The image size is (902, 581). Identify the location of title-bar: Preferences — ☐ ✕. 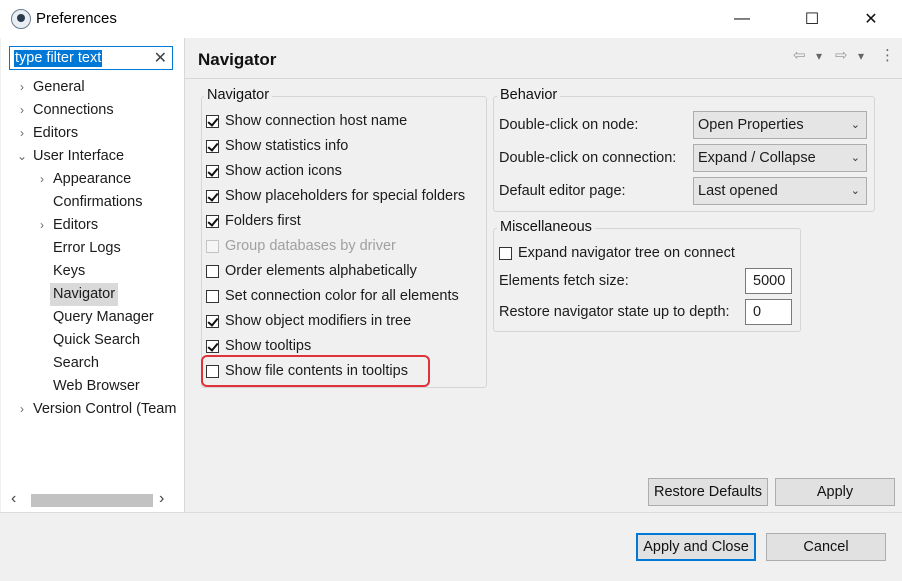
(451, 19).